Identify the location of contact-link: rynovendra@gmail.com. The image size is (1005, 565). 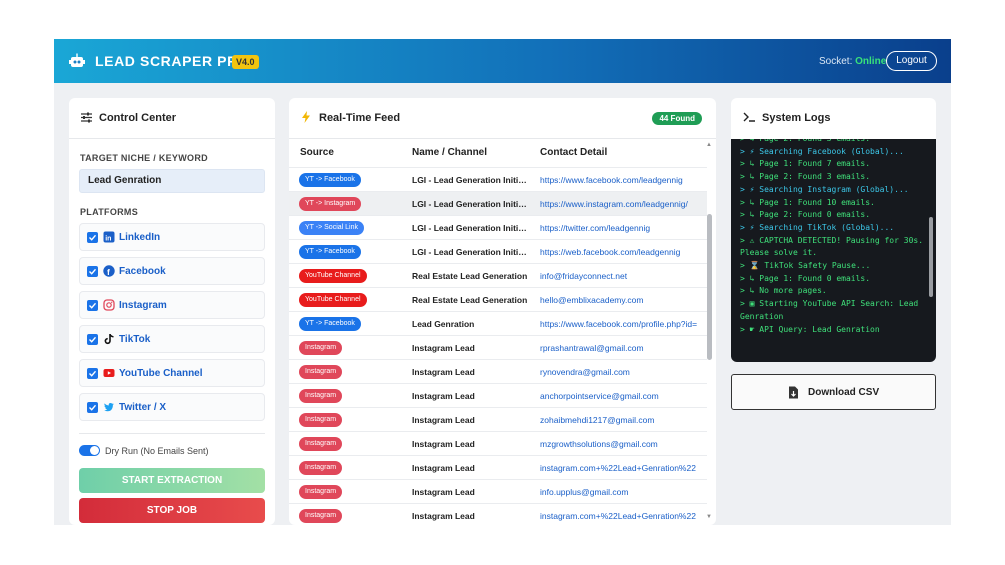
(620, 372).